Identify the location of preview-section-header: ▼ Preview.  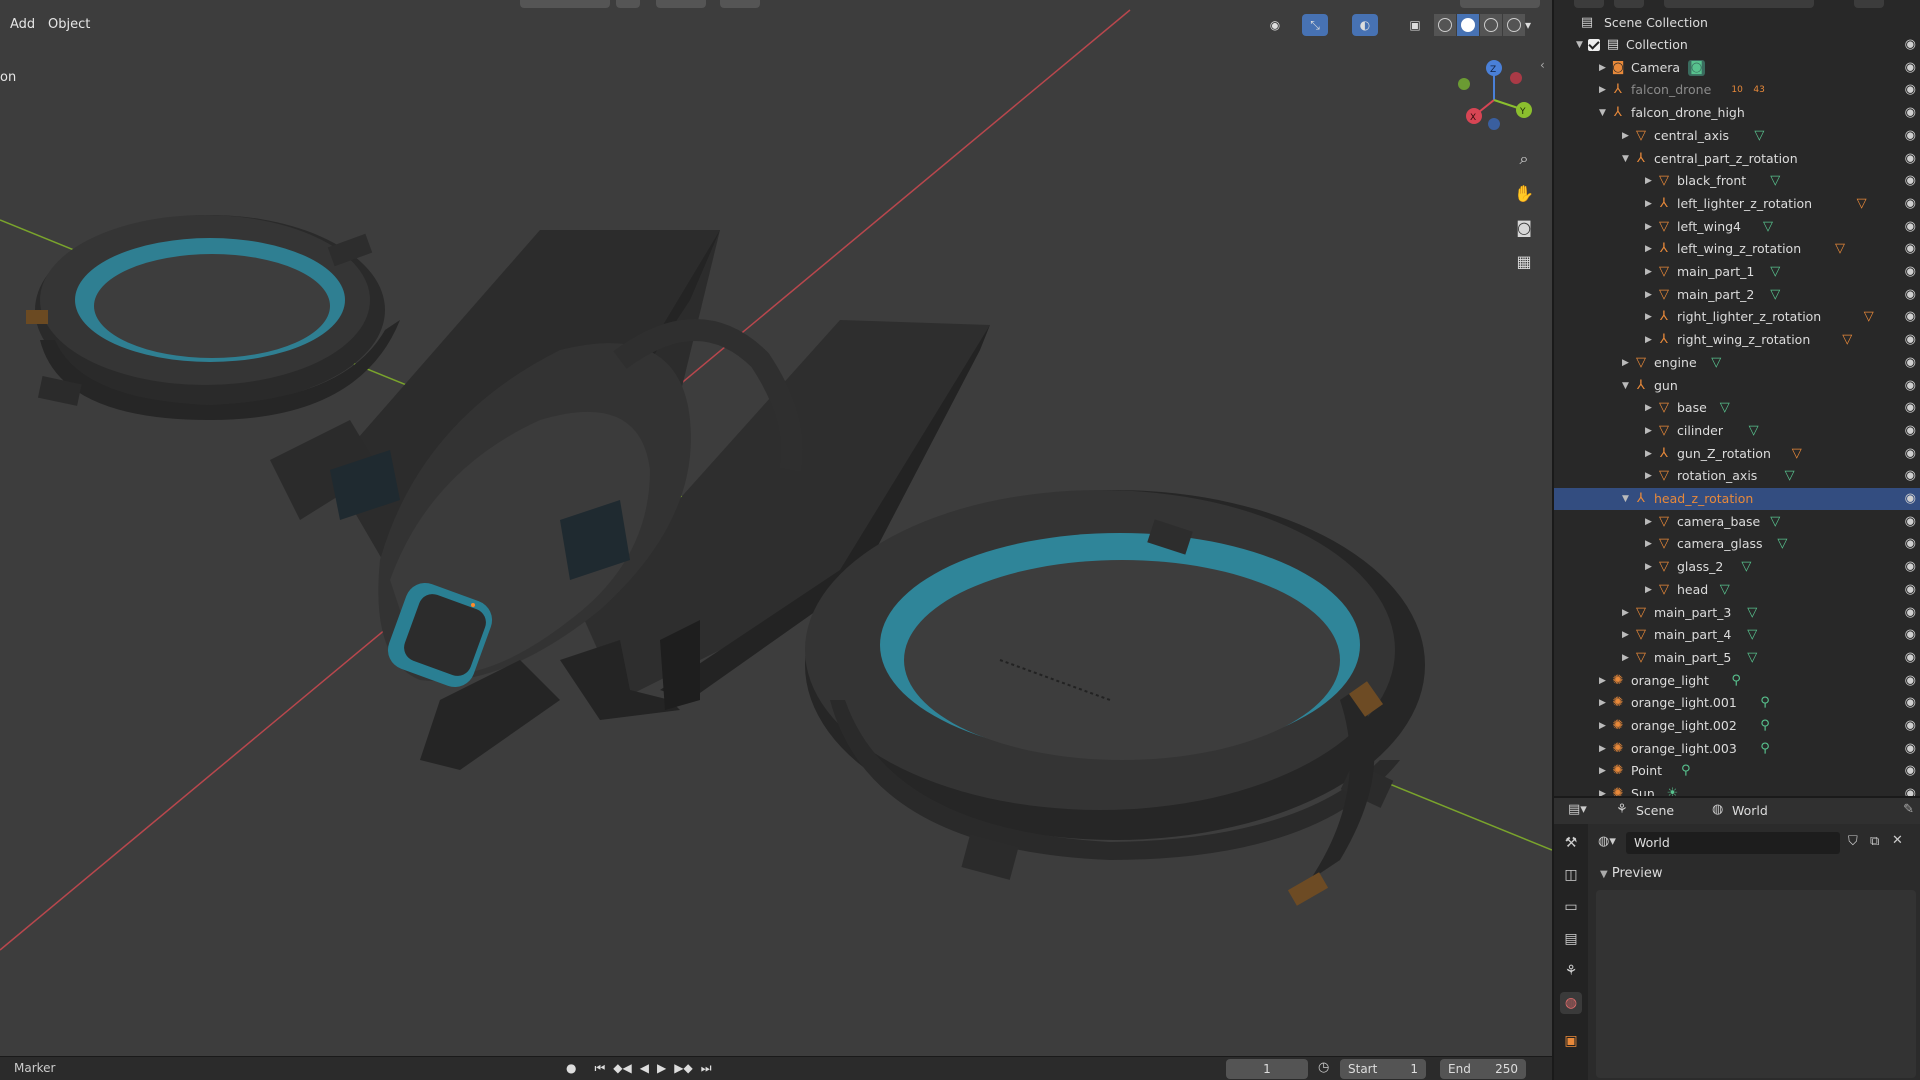
(1631, 873).